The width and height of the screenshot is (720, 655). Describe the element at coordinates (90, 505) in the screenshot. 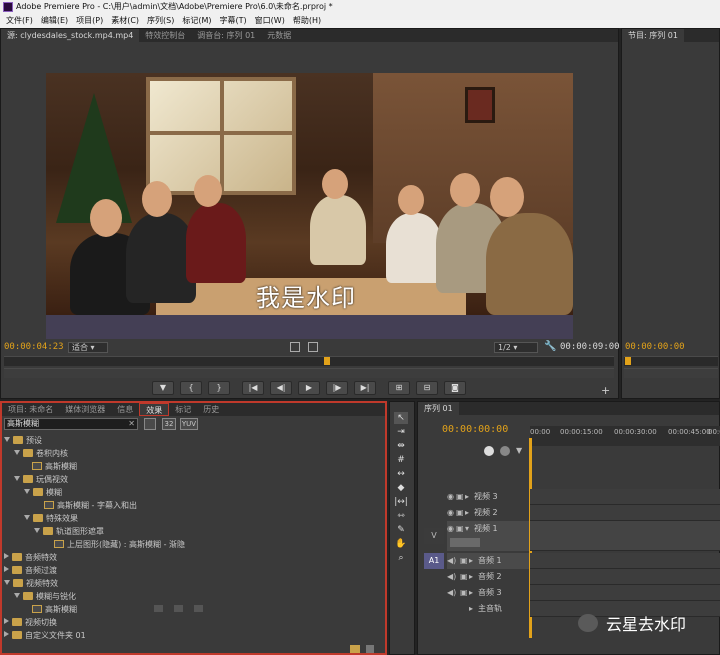

I see `tree-item-gaussian-title: 高斯模糊 - 字幕入和出` at that location.